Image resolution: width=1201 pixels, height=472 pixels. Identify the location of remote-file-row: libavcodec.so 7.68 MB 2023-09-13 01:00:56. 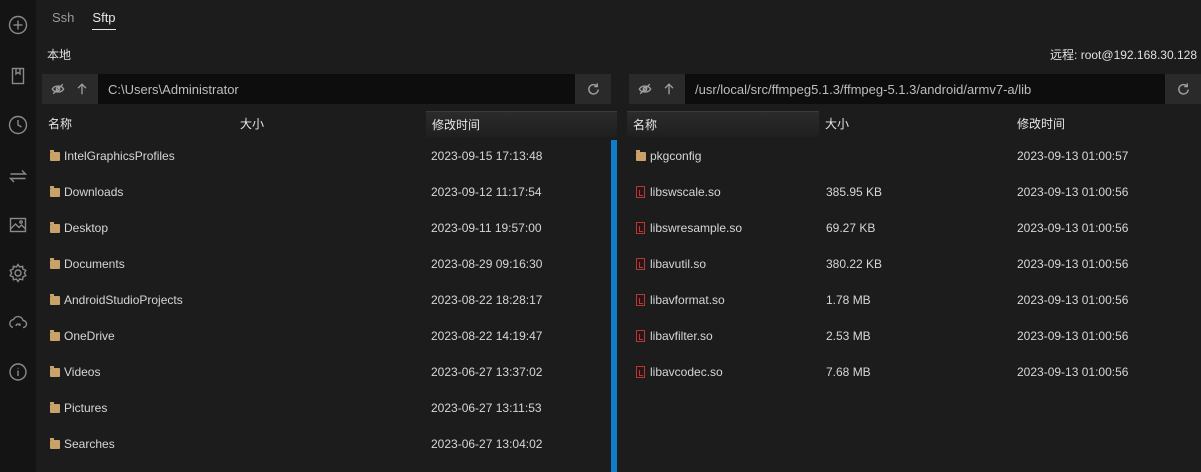
(908, 372).